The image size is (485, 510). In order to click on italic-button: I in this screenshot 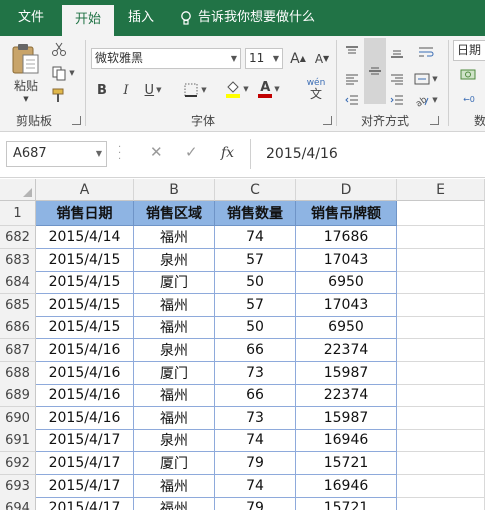, I will do `click(126, 90)`.